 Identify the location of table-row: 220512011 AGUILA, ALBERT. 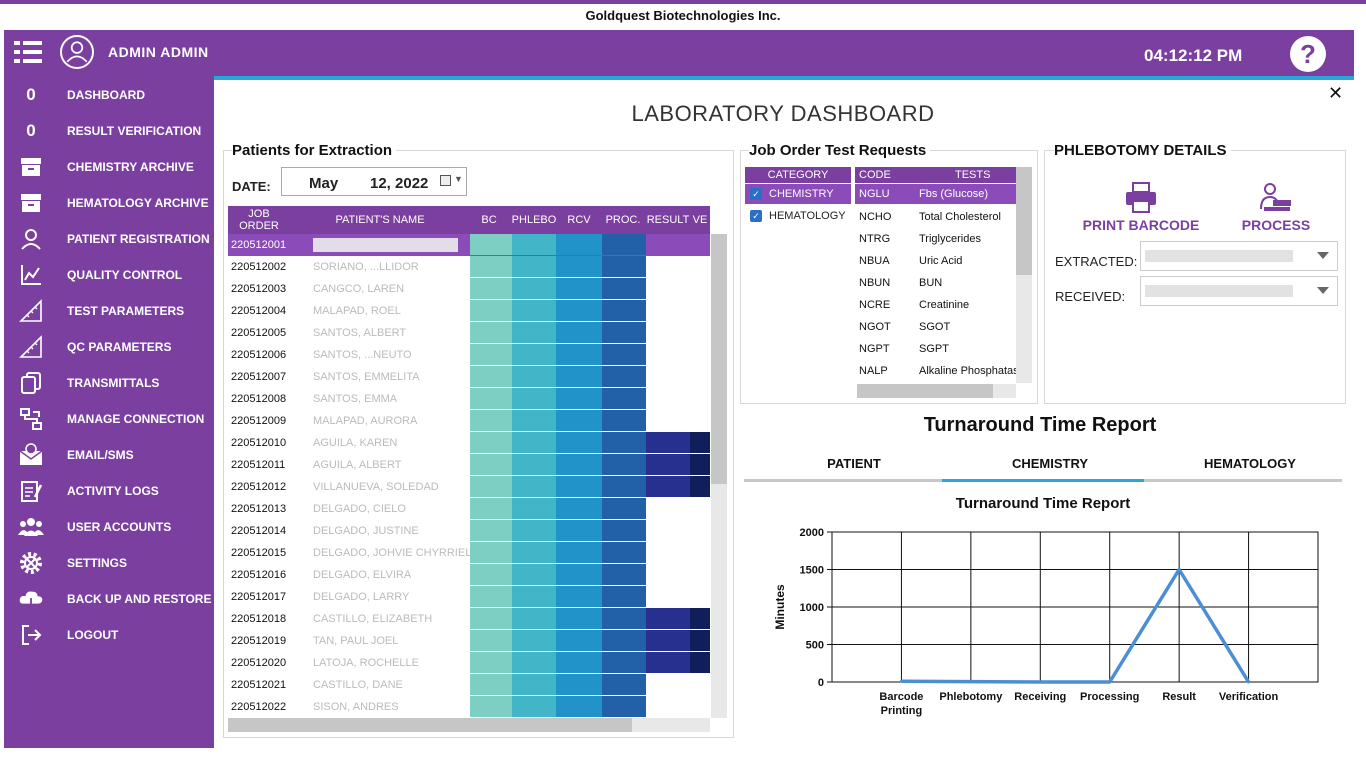
(469, 465).